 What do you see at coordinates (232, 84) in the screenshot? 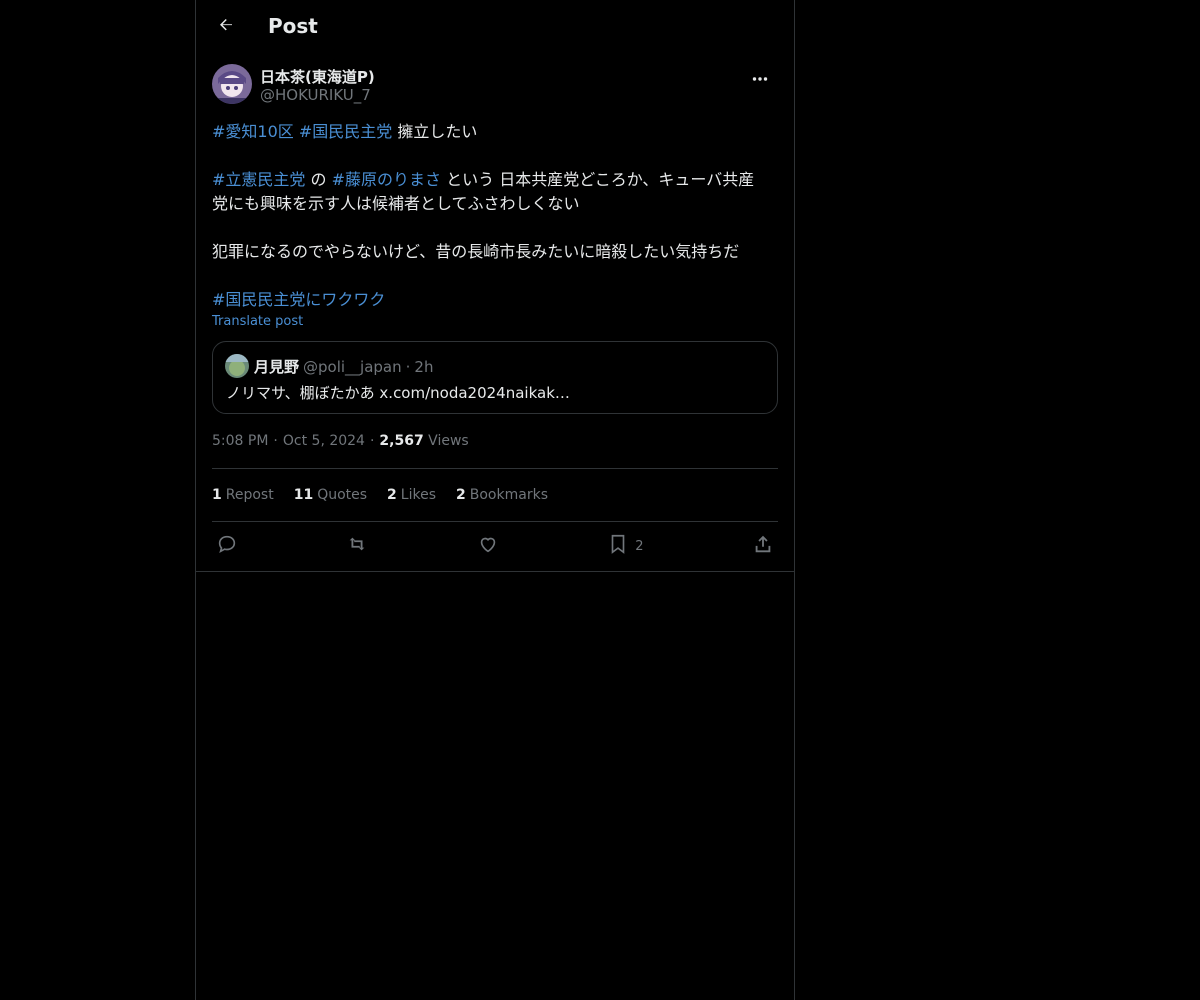
I see `avatar` at bounding box center [232, 84].